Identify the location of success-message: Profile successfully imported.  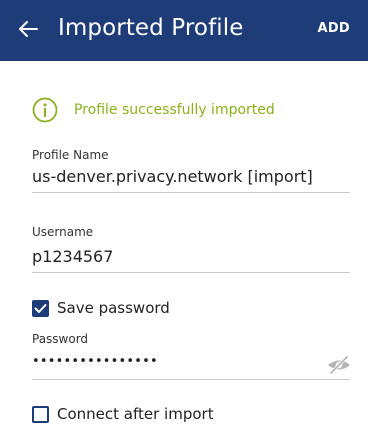
(153, 110).